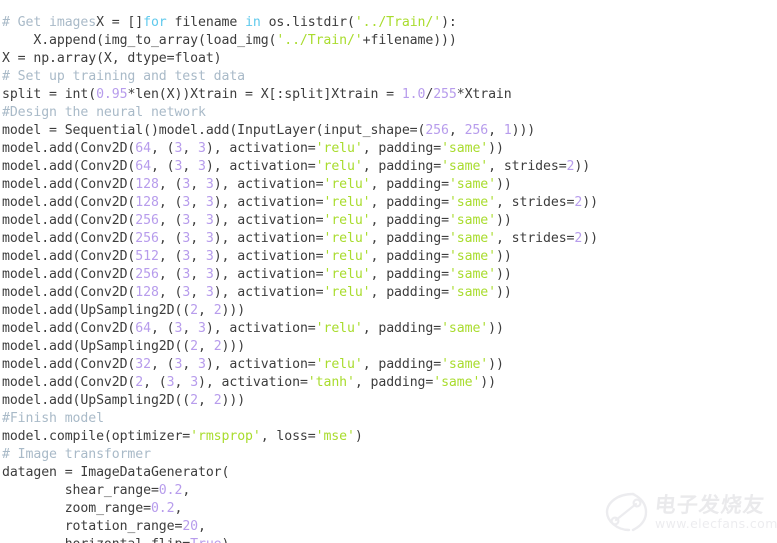 This screenshot has height=543, width=777. Describe the element at coordinates (535, 203) in the screenshot. I see `code-token-plain: , strides=` at that location.